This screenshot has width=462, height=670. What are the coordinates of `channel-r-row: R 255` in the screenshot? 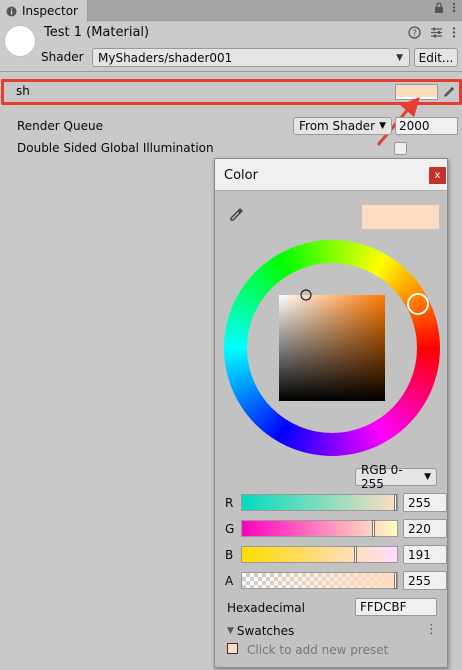 It's located at (336, 503).